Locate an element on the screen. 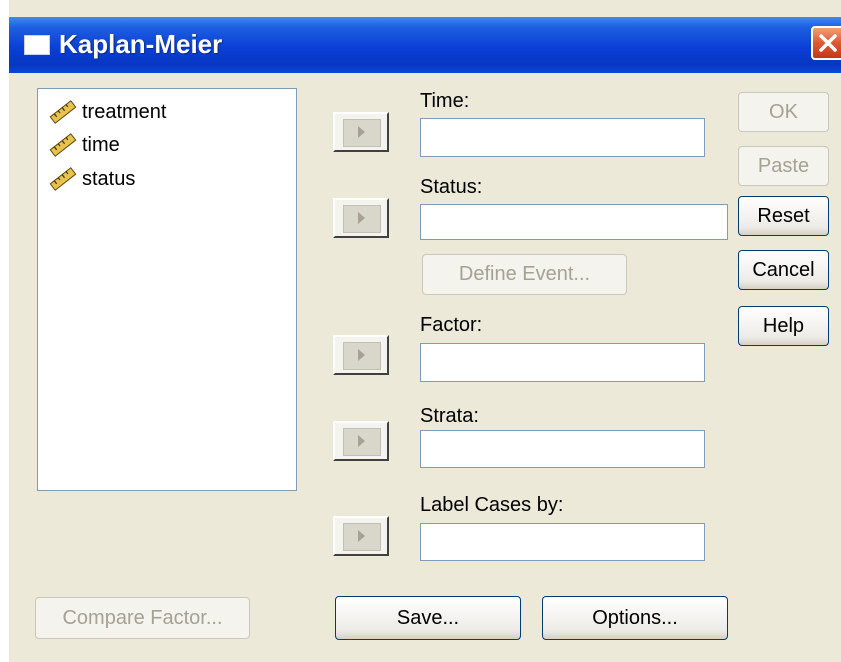 Image resolution: width=841 pixels, height=662 pixels. status-field is located at coordinates (574, 222).